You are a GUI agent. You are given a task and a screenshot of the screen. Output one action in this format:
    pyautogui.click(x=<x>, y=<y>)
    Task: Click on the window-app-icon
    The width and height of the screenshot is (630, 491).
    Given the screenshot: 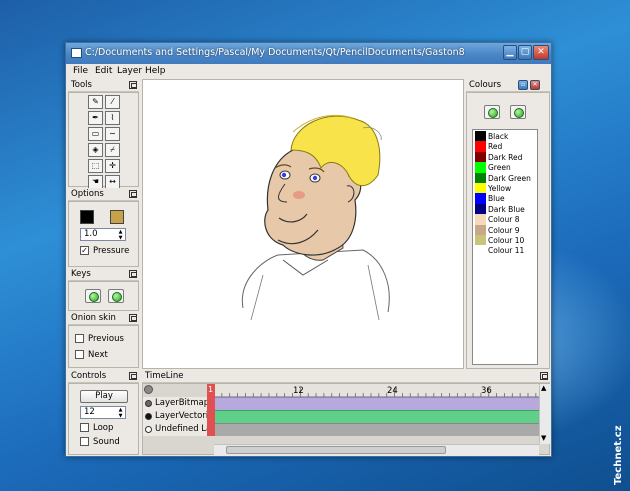 What is the action you would take?
    pyautogui.click(x=76, y=53)
    